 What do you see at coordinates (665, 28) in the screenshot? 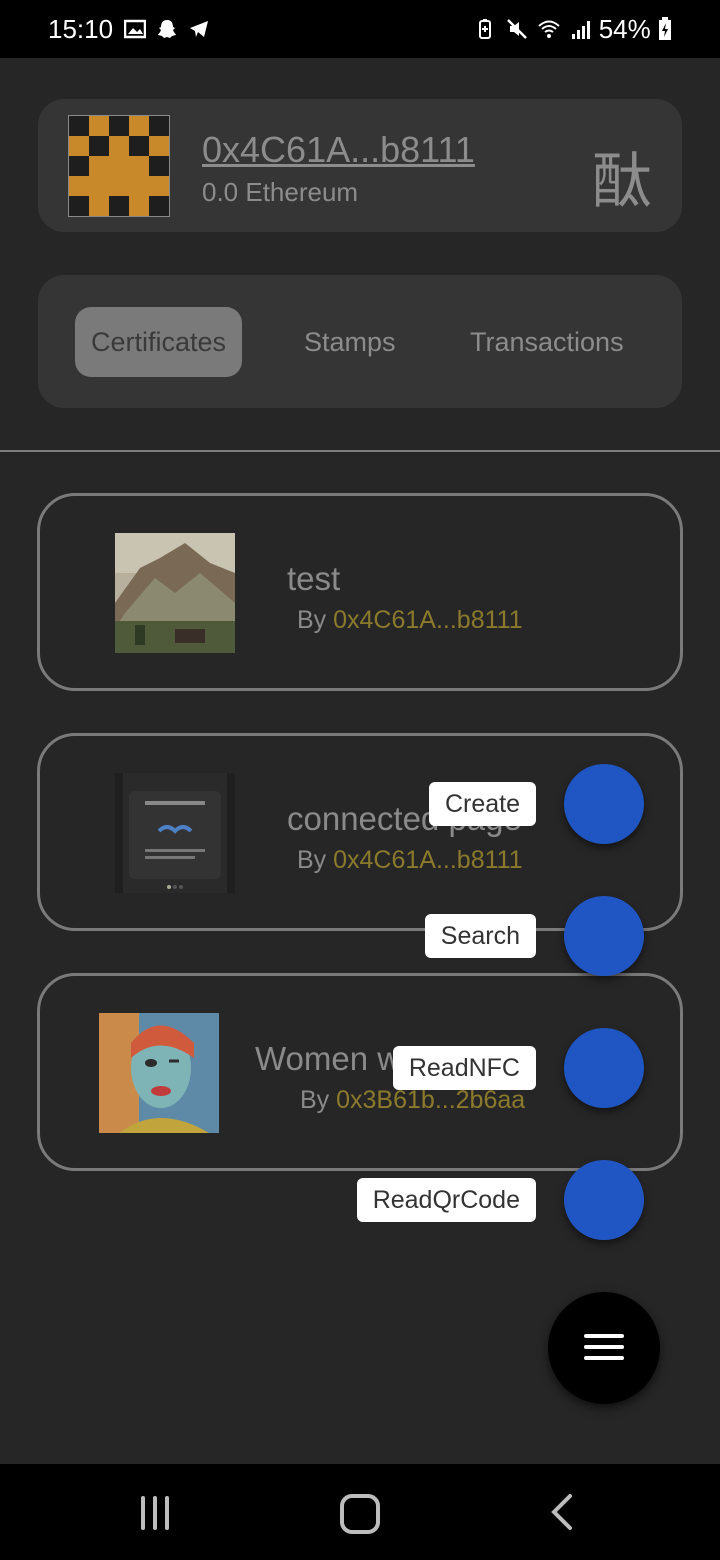
I see `battery-icon` at bounding box center [665, 28].